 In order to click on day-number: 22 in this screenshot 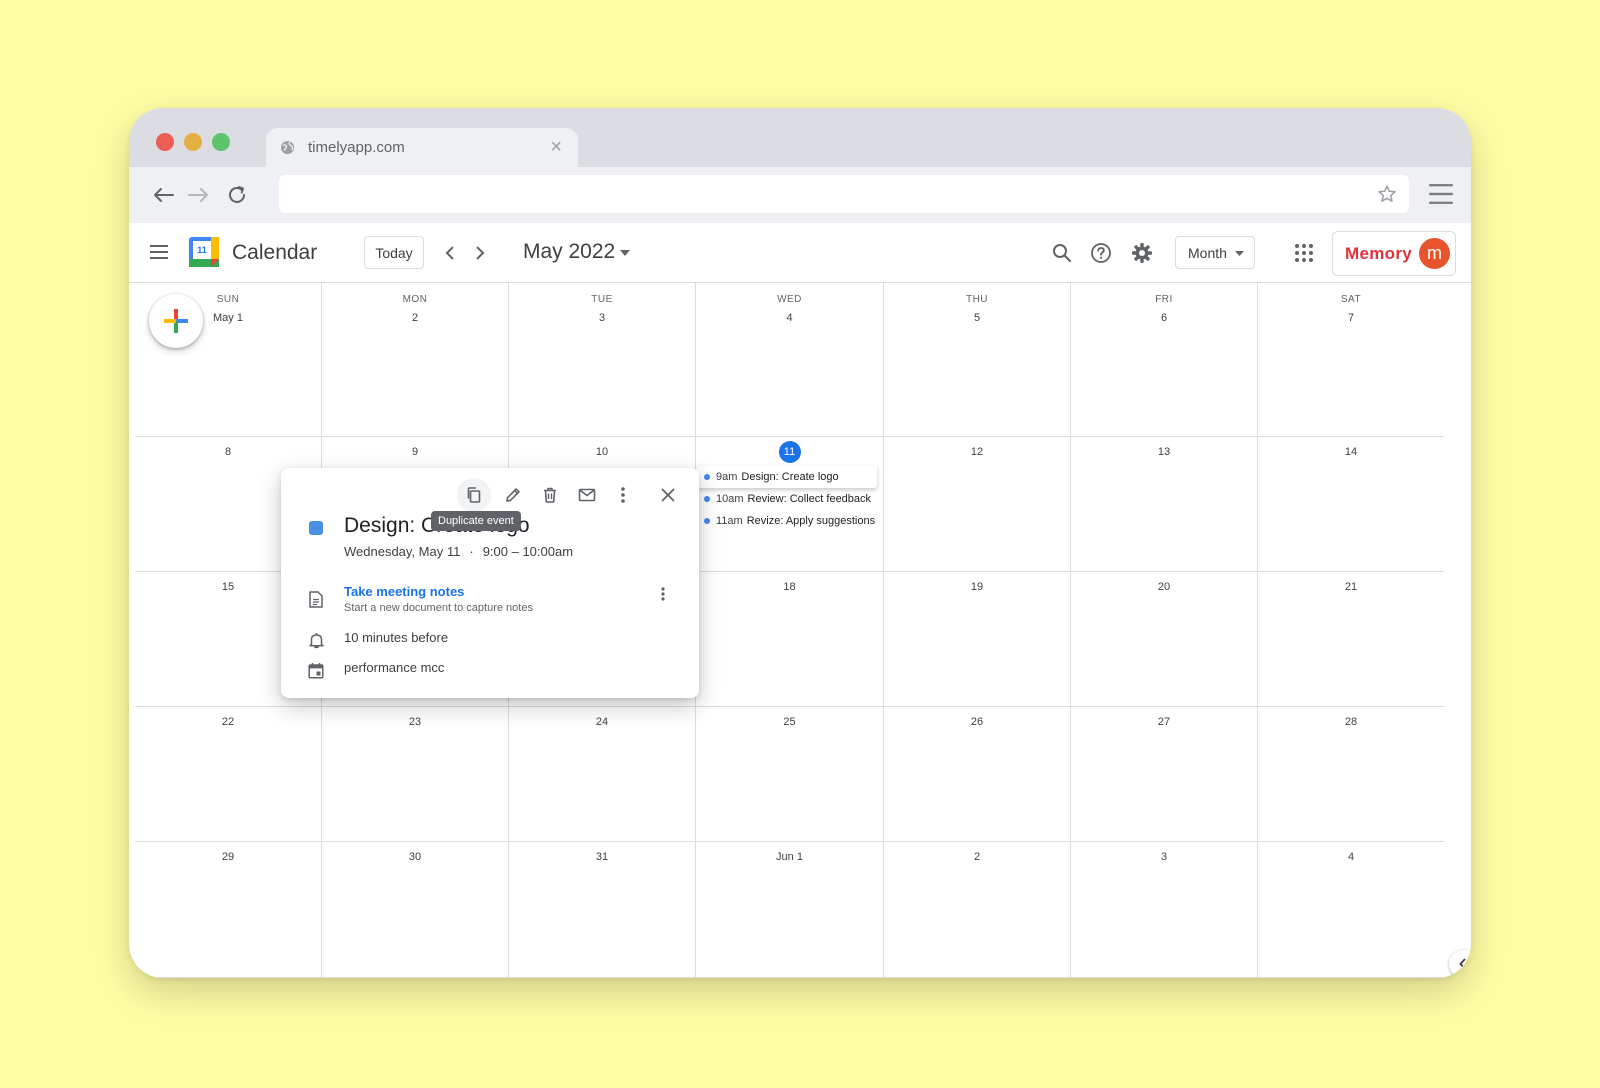, I will do `click(228, 722)`.